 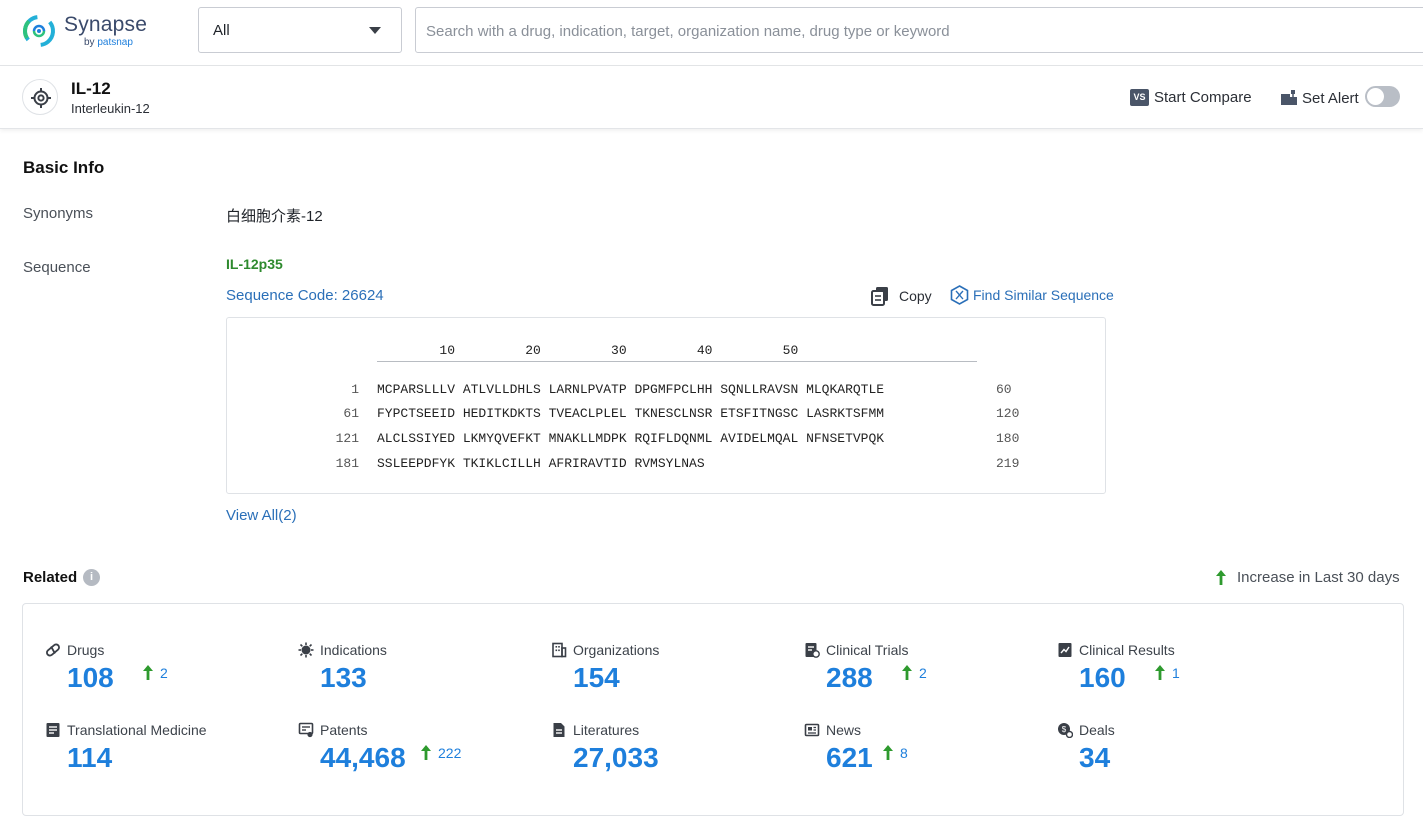 What do you see at coordinates (89, 42) in the screenshot?
I see `byline-prefix: by` at bounding box center [89, 42].